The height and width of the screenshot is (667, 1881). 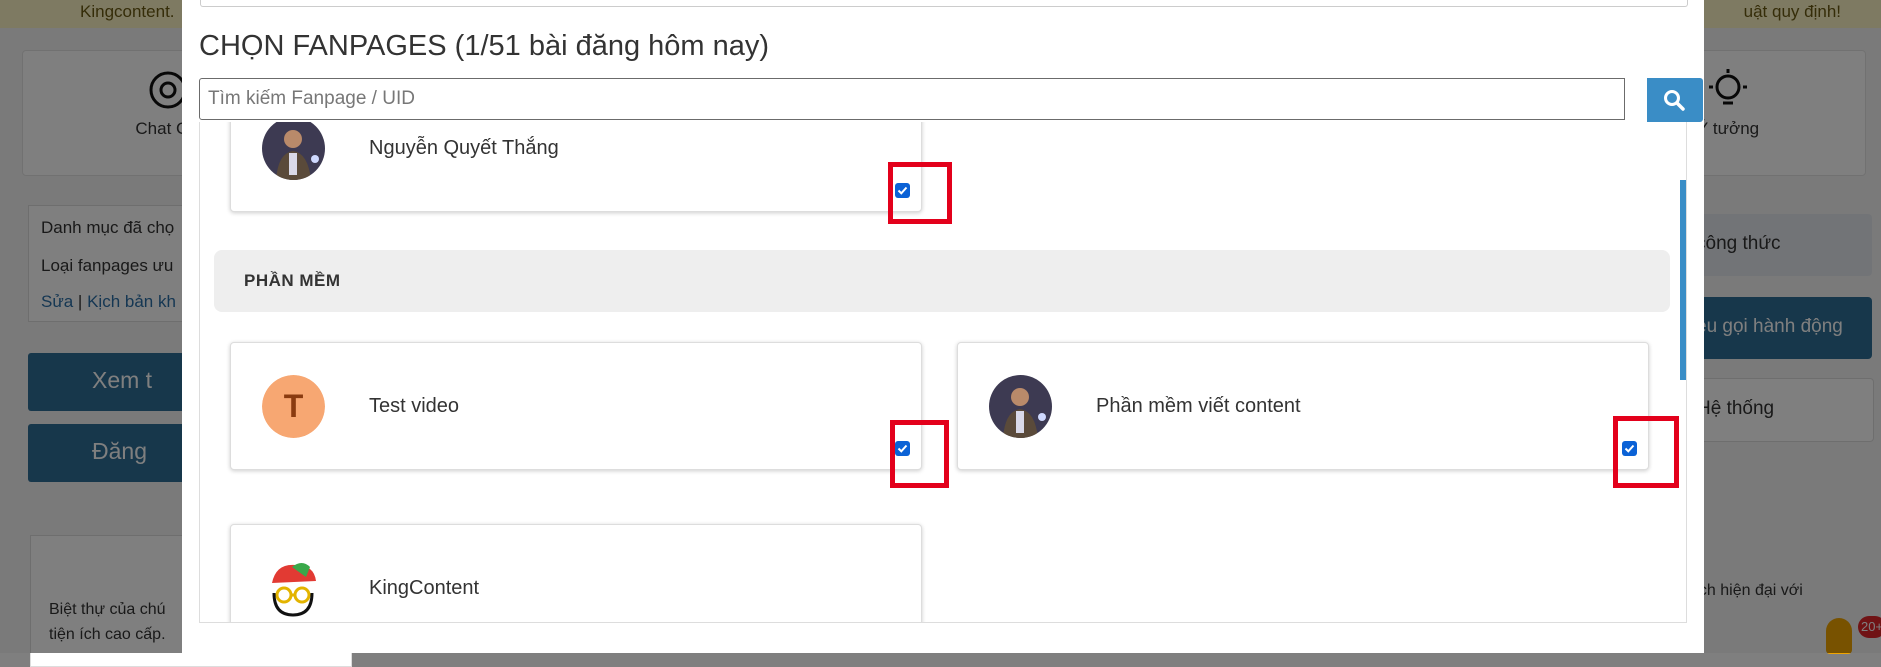 I want to click on fanpage-name: KingContent, so click(x=424, y=588).